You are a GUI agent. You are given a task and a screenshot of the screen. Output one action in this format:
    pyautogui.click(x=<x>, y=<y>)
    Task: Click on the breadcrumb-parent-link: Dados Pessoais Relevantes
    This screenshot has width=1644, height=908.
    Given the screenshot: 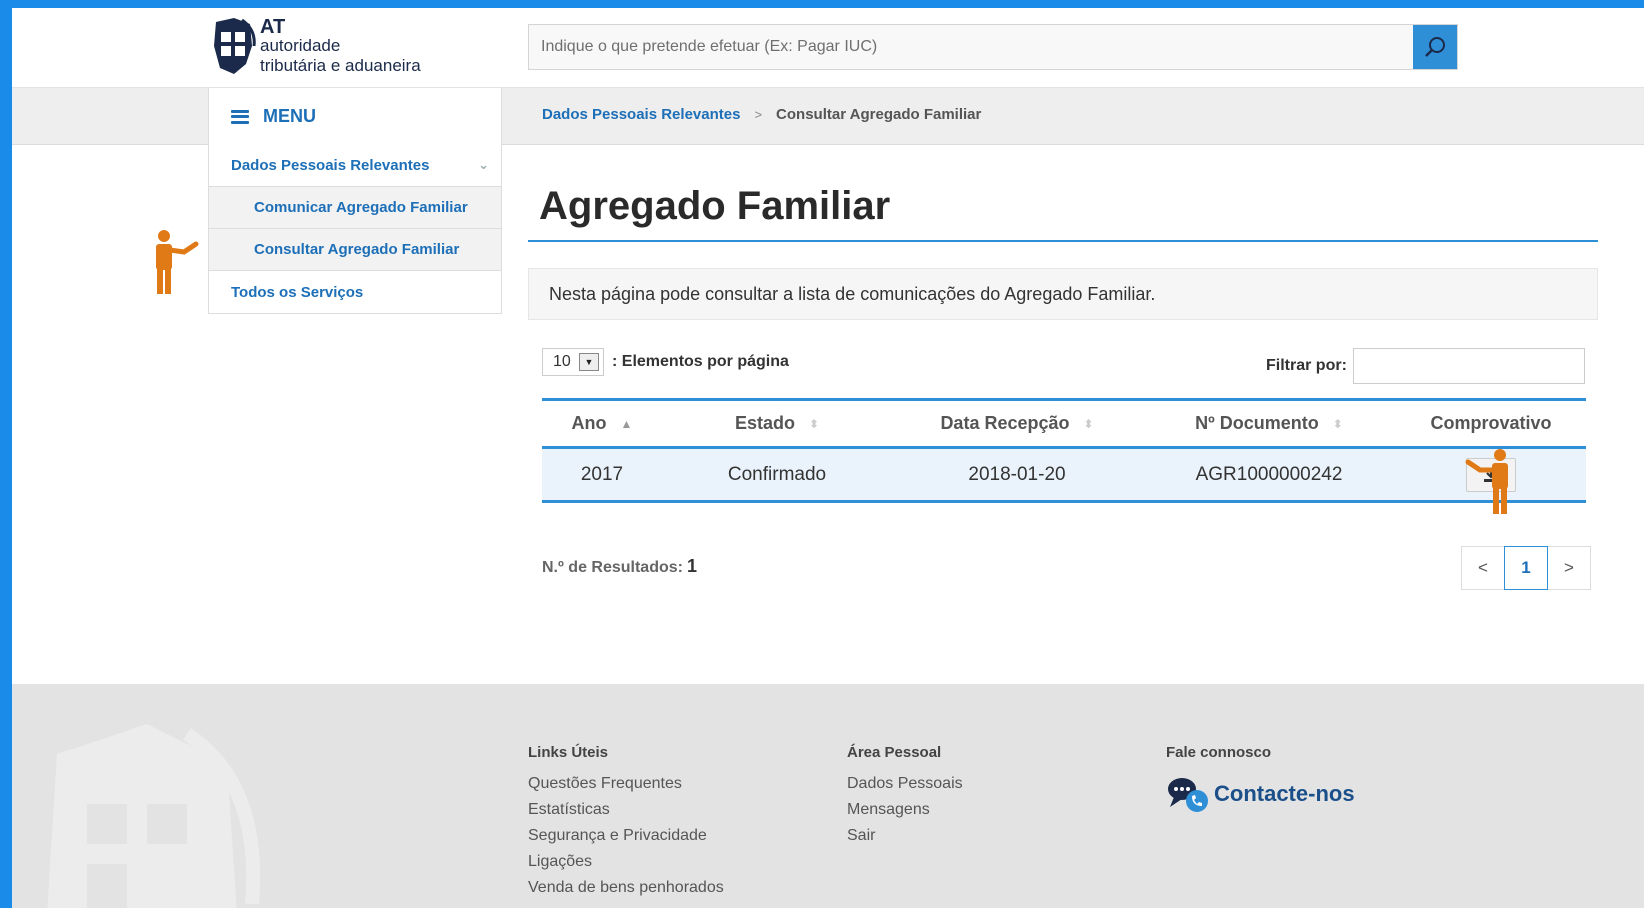 What is the action you would take?
    pyautogui.click(x=641, y=114)
    